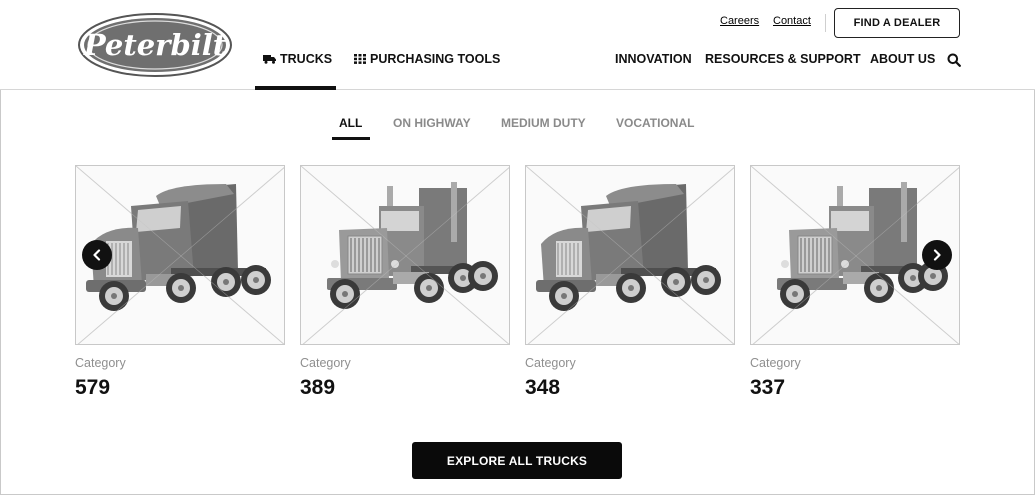 Image resolution: width=1035 pixels, height=495 pixels. I want to click on tab-active-indicator, so click(351, 138).